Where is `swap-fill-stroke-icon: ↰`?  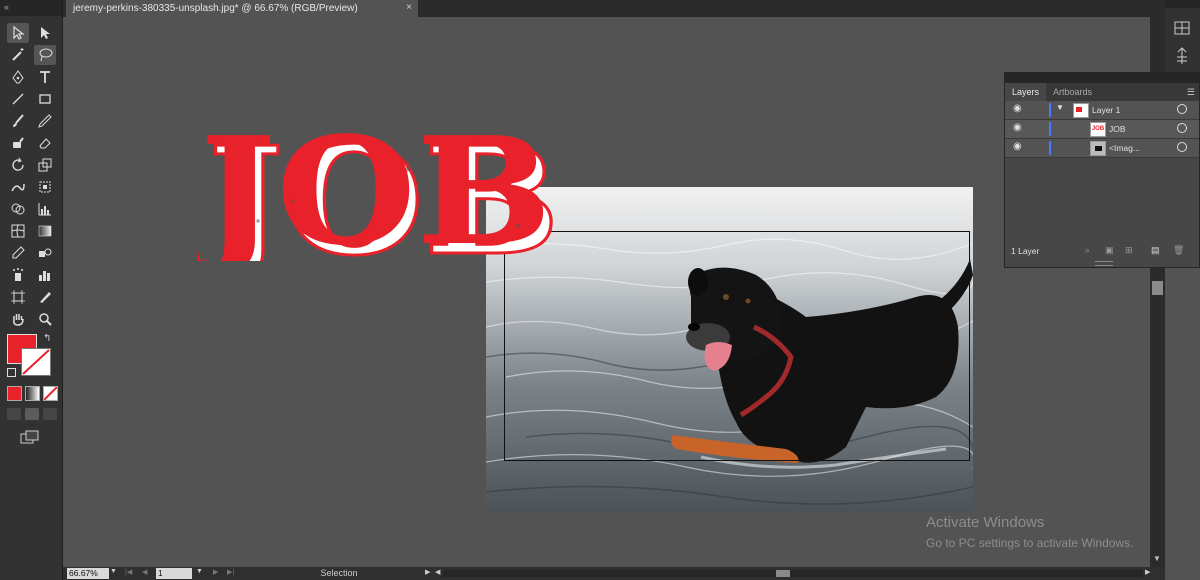 swap-fill-stroke-icon: ↰ is located at coordinates (47, 338).